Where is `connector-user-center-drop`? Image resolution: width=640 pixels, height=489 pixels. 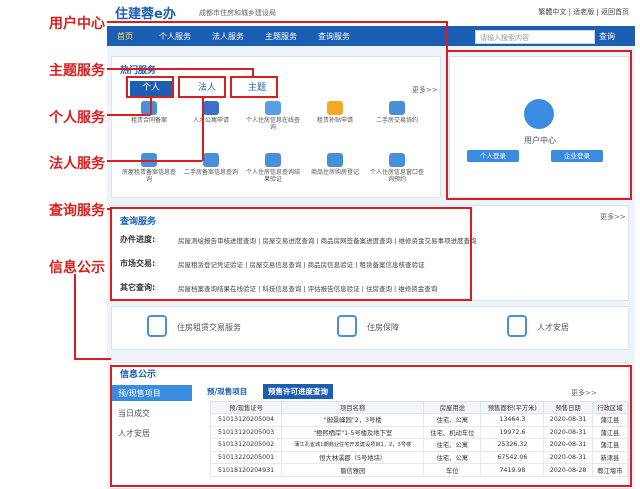 connector-user-center-drop is located at coordinates (447, 36).